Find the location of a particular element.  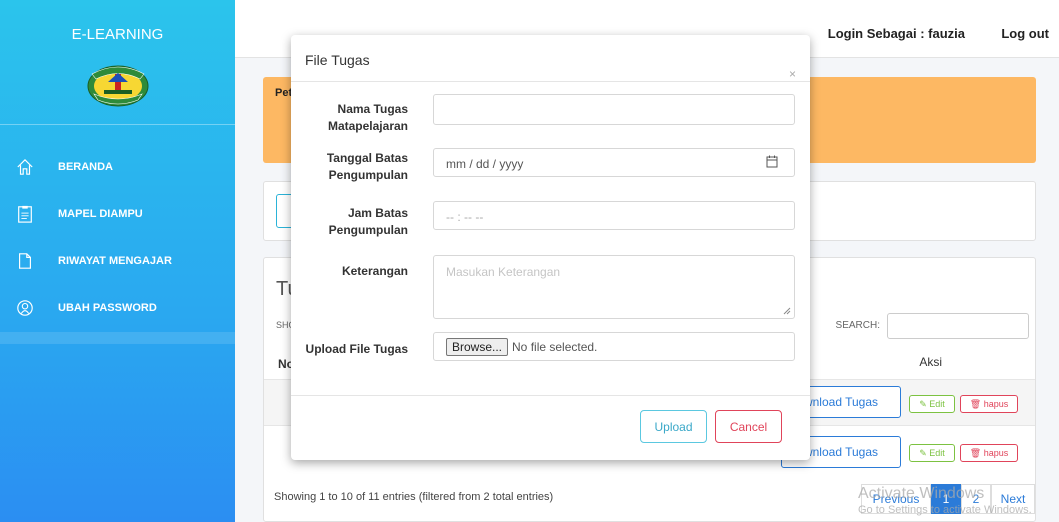

jam-batas-label: Jam Batas Pengumpulan is located at coordinates (368, 221).